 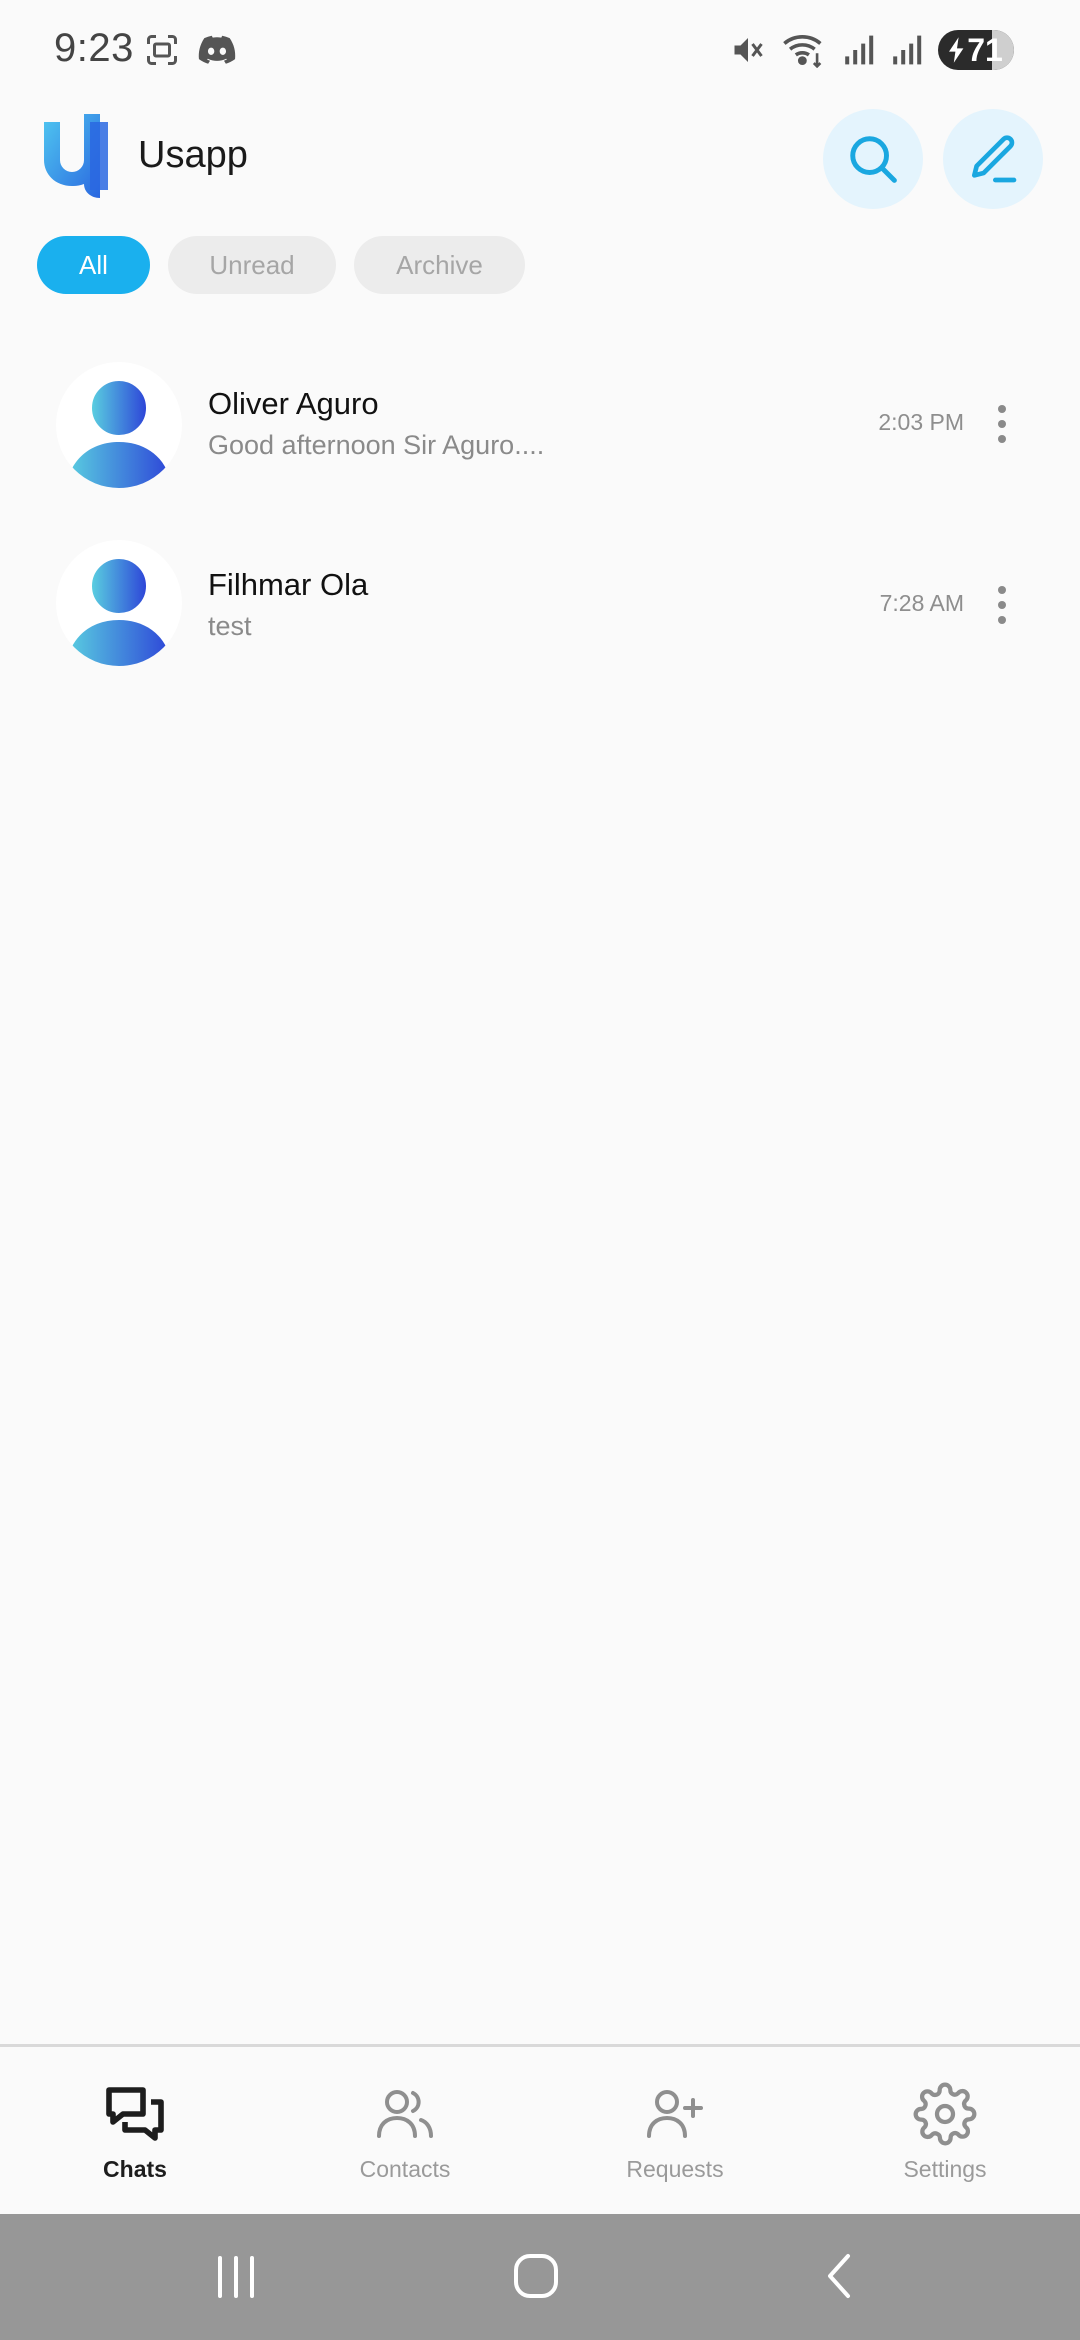 I want to click on chat-time: 2:03 PM, so click(x=921, y=422).